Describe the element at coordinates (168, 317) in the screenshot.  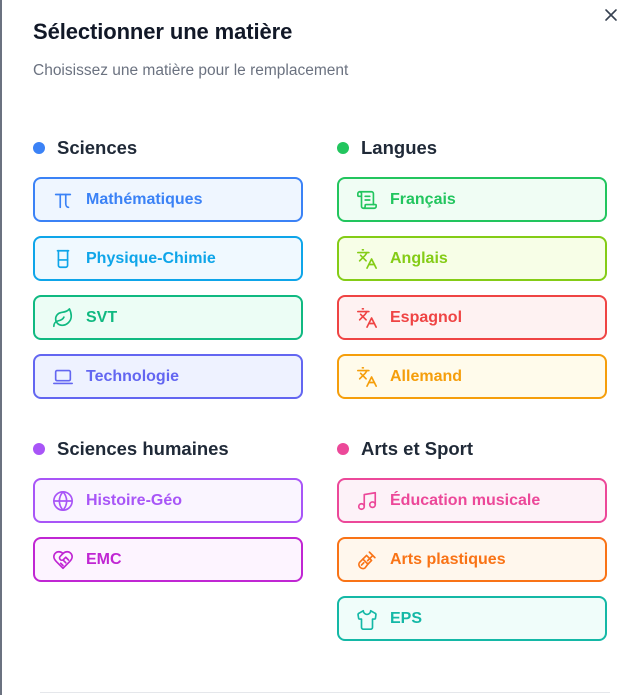
I see `subject-button-svt: SVT` at that location.